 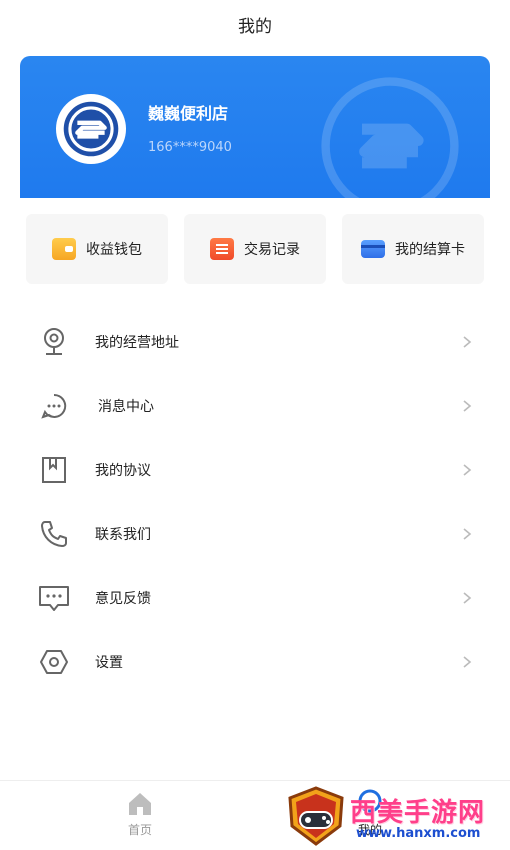 What do you see at coordinates (54, 406) in the screenshot?
I see `message-icon` at bounding box center [54, 406].